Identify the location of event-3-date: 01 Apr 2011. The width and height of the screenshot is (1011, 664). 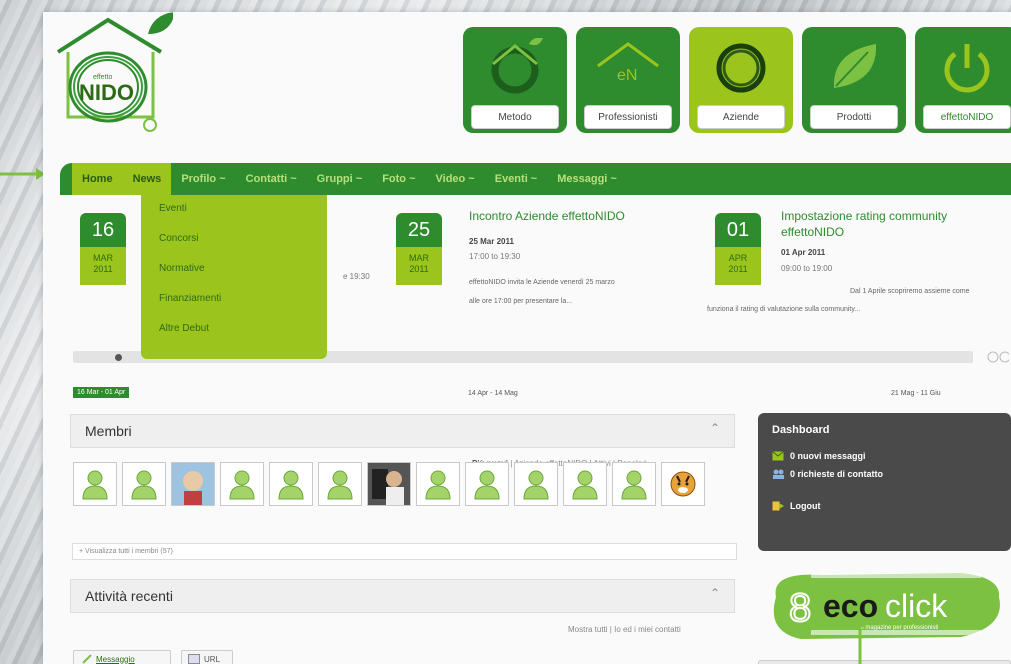
(803, 252).